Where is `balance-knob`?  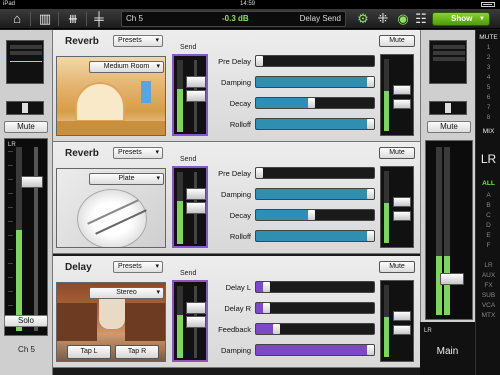 balance-knob is located at coordinates (448, 108).